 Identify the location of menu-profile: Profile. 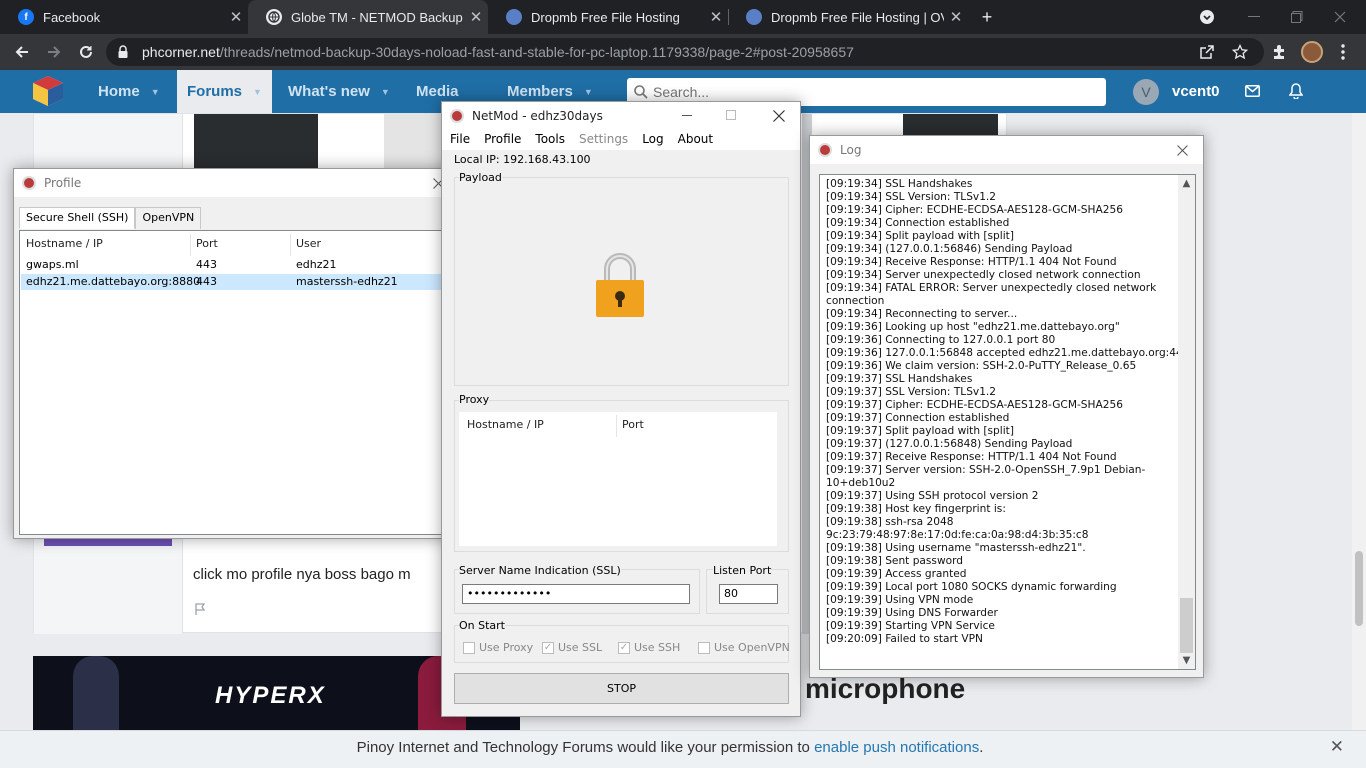
(501, 140).